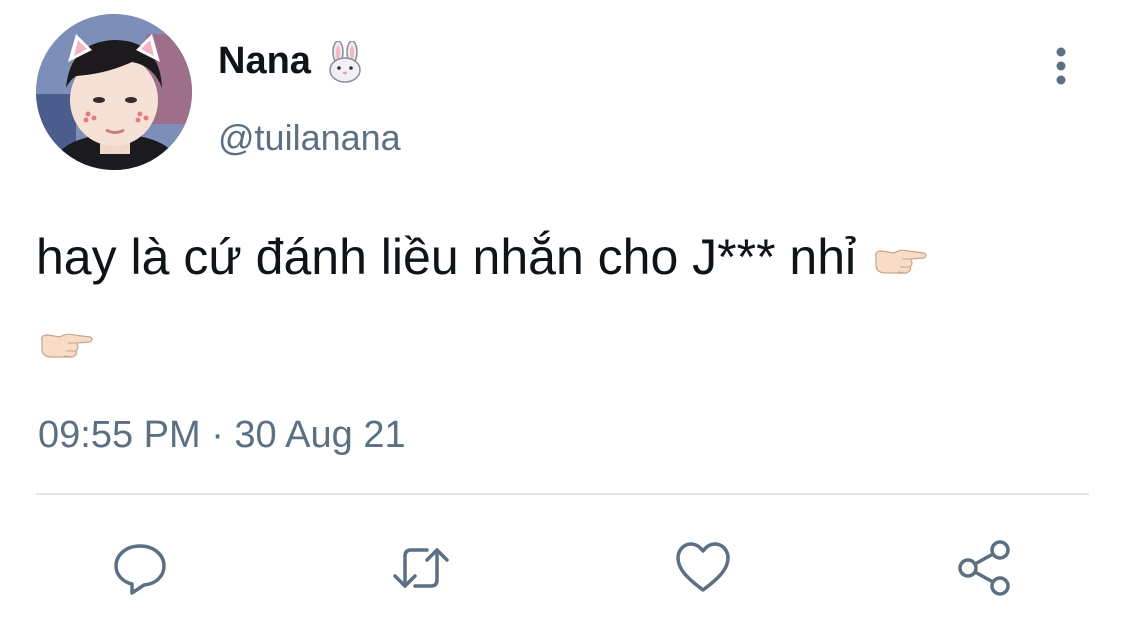 This screenshot has height=635, width=1125. What do you see at coordinates (264, 61) in the screenshot?
I see `display-name-text: Nana` at bounding box center [264, 61].